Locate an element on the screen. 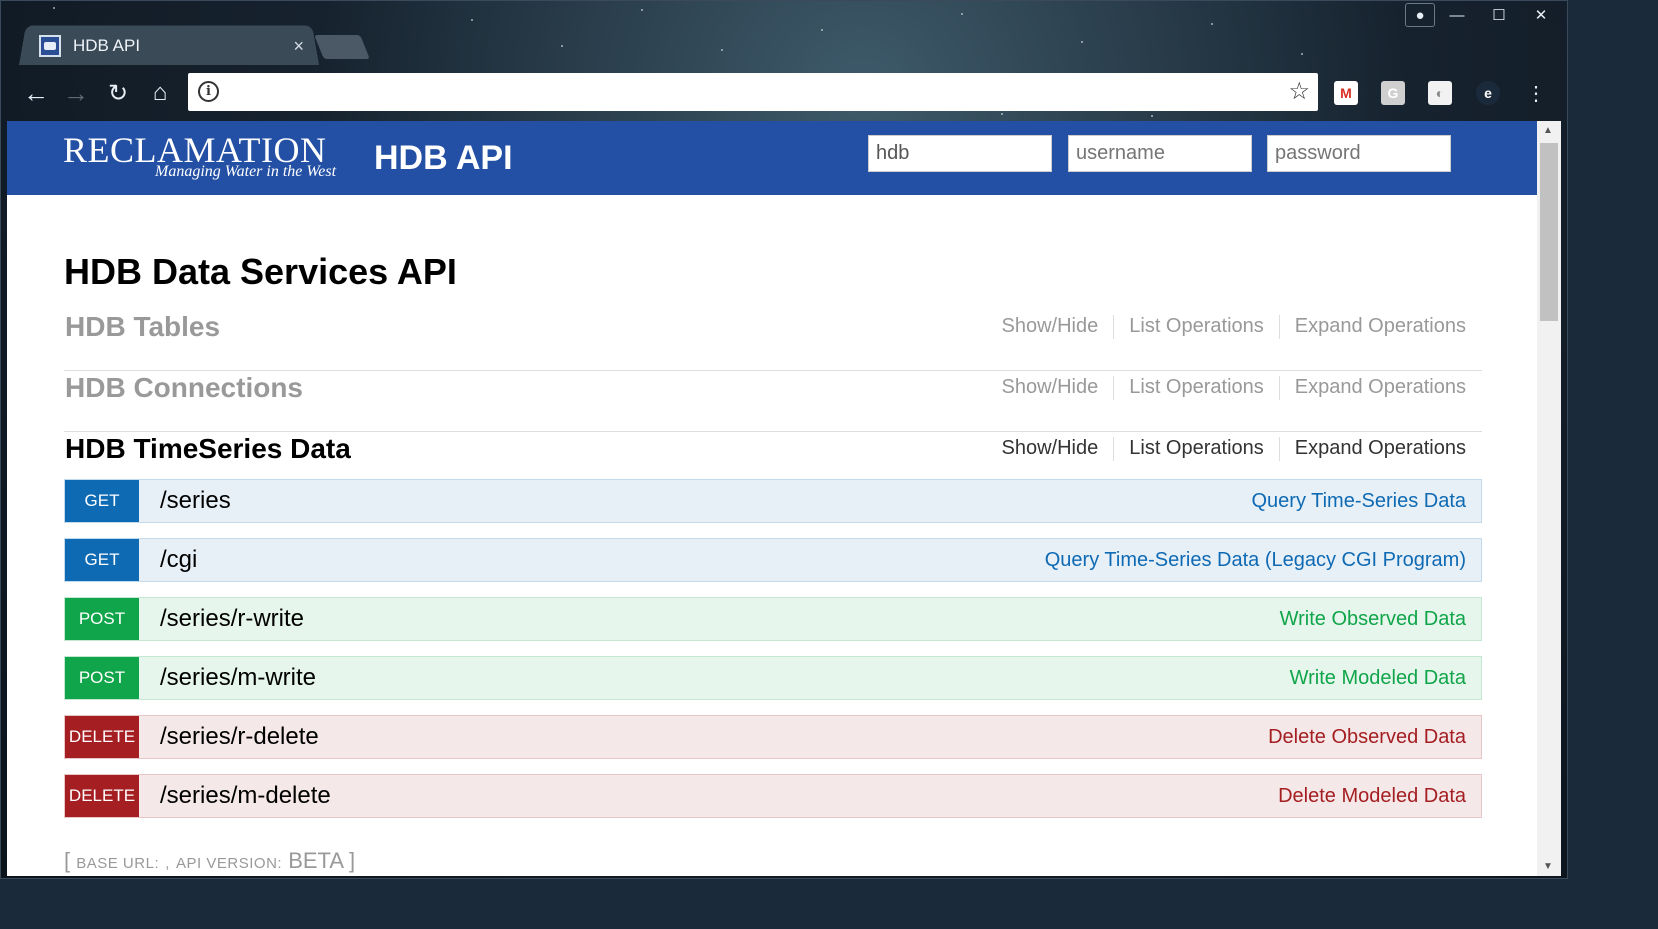 The image size is (1658, 929). api-info-footer: [ base url: , api version: BETA ] is located at coordinates (209, 861).